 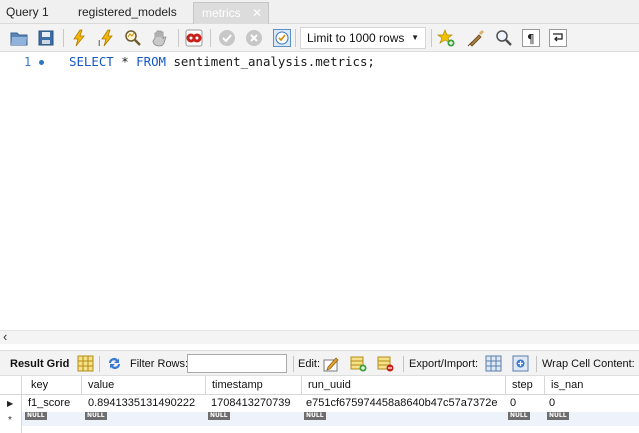 What do you see at coordinates (227, 38) in the screenshot?
I see `commit-check-icon` at bounding box center [227, 38].